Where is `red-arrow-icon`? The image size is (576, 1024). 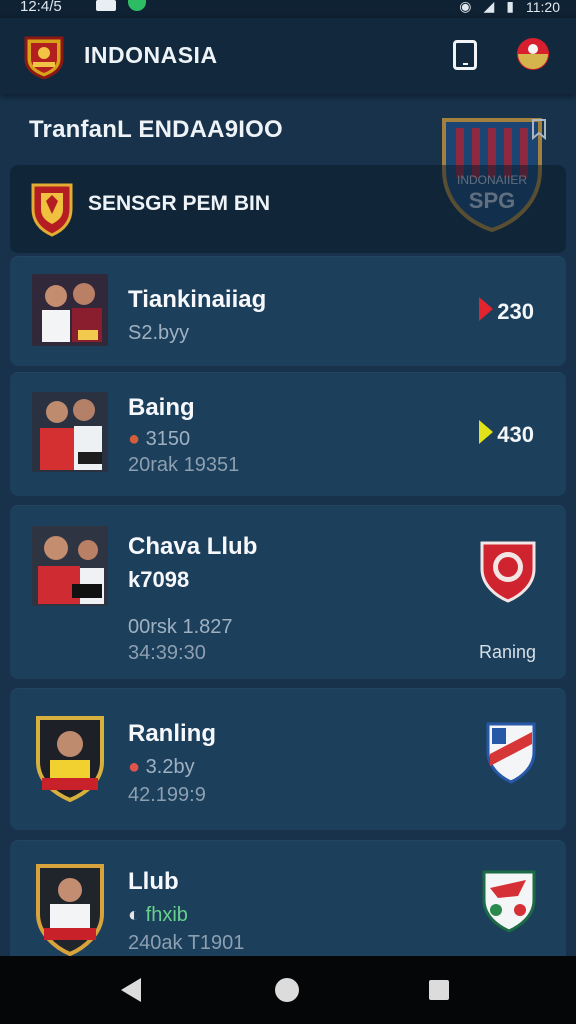 red-arrow-icon is located at coordinates (486, 309).